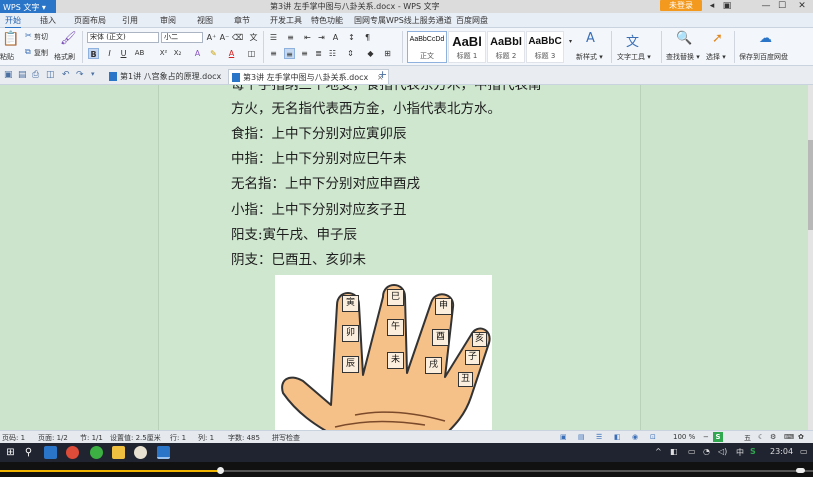 The height and width of the screenshot is (477, 813). What do you see at coordinates (163, 53) in the screenshot?
I see `superscript-icon: X²` at bounding box center [163, 53].